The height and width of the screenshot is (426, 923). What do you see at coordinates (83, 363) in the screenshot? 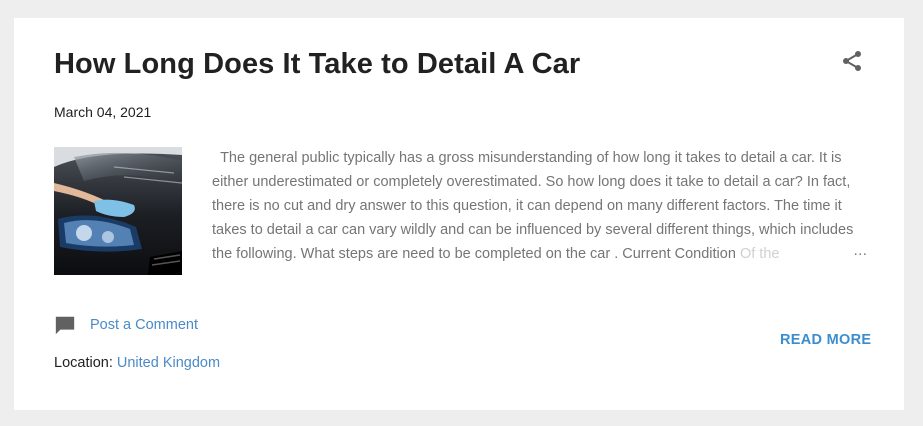
I see `location-label: Location:` at bounding box center [83, 363].